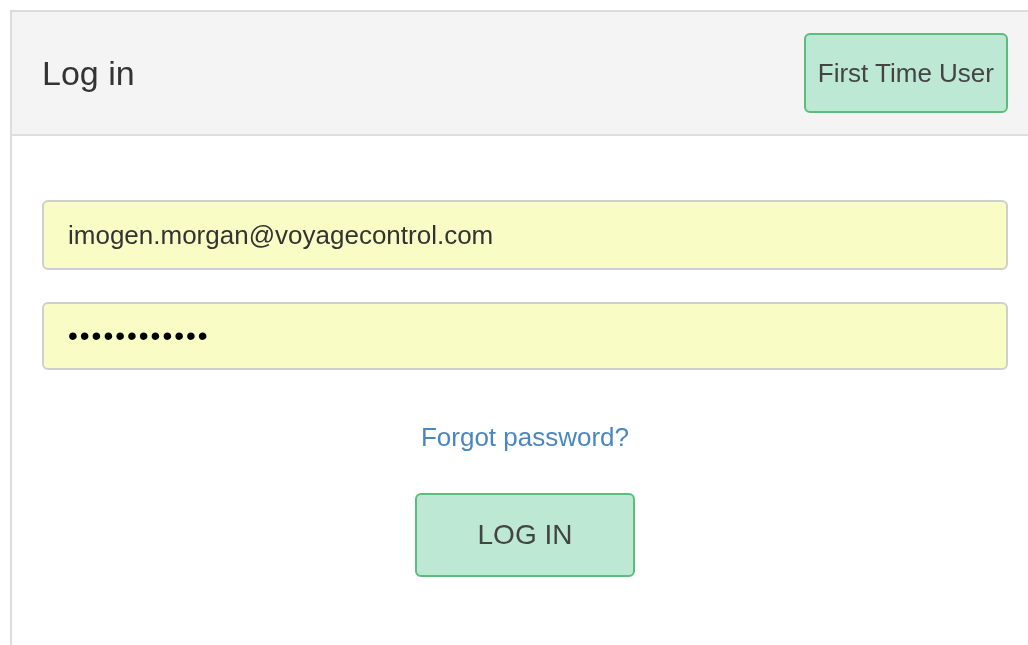  I want to click on forgot-password-link: Forgot password?, so click(525, 437).